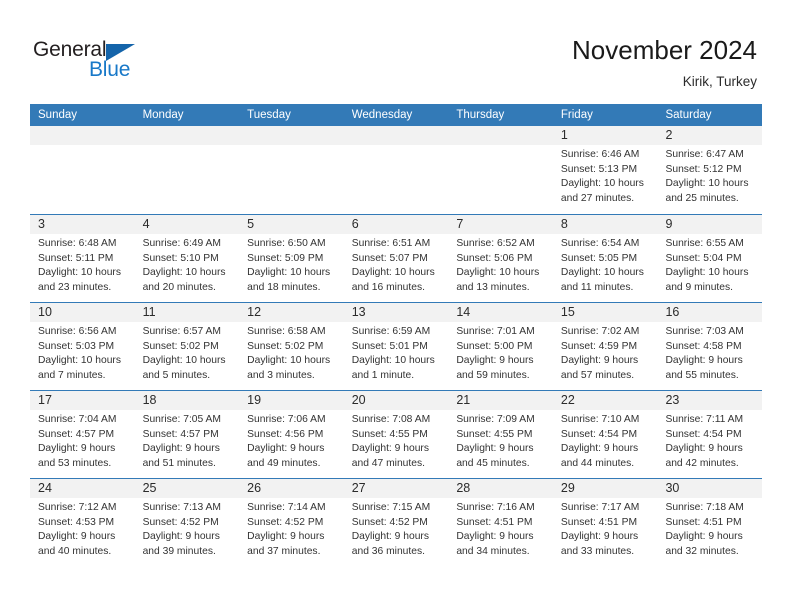 The image size is (792, 612). I want to click on sunset-text: Sunset: 4:53 PM, so click(76, 522).